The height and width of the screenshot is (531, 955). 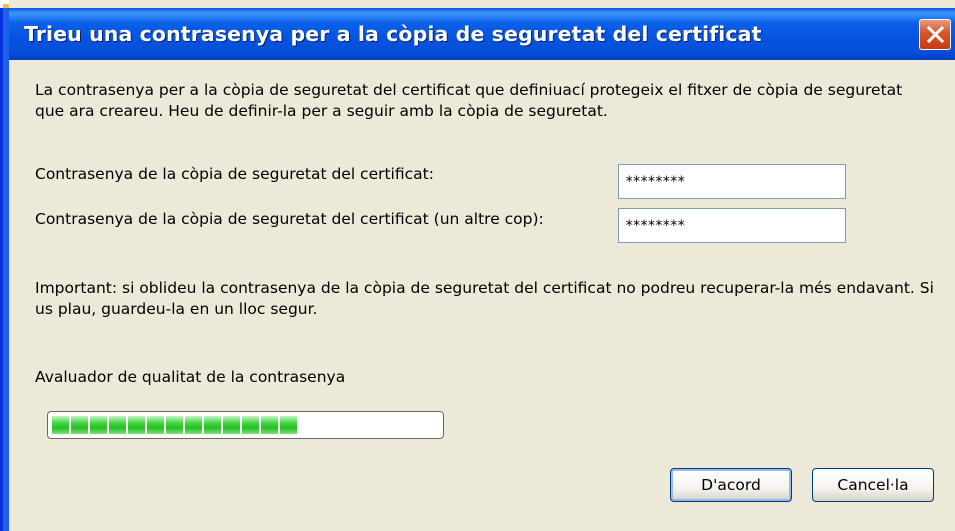 I want to click on close-button, so click(x=935, y=34).